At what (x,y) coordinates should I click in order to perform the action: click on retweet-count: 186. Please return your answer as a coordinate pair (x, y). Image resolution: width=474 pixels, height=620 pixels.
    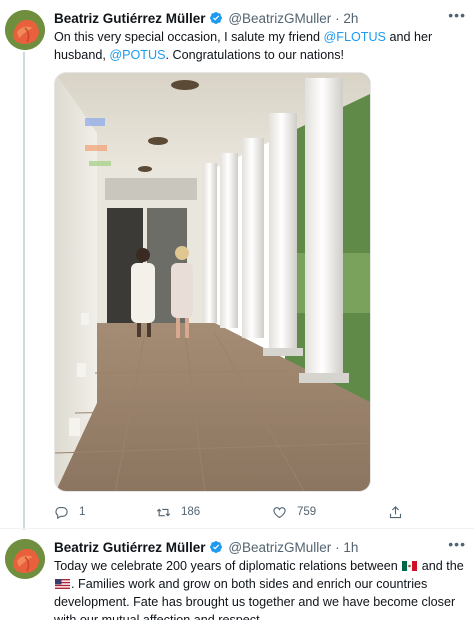
    Looking at the image, I should click on (191, 512).